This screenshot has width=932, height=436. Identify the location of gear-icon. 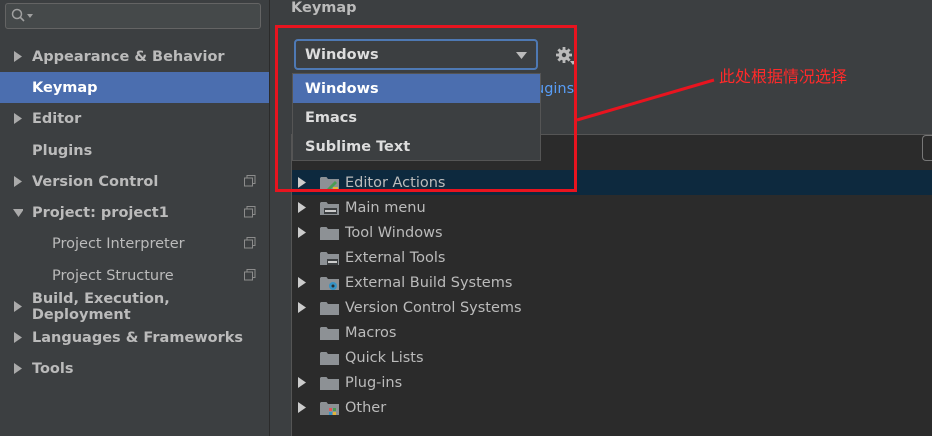
(566, 56).